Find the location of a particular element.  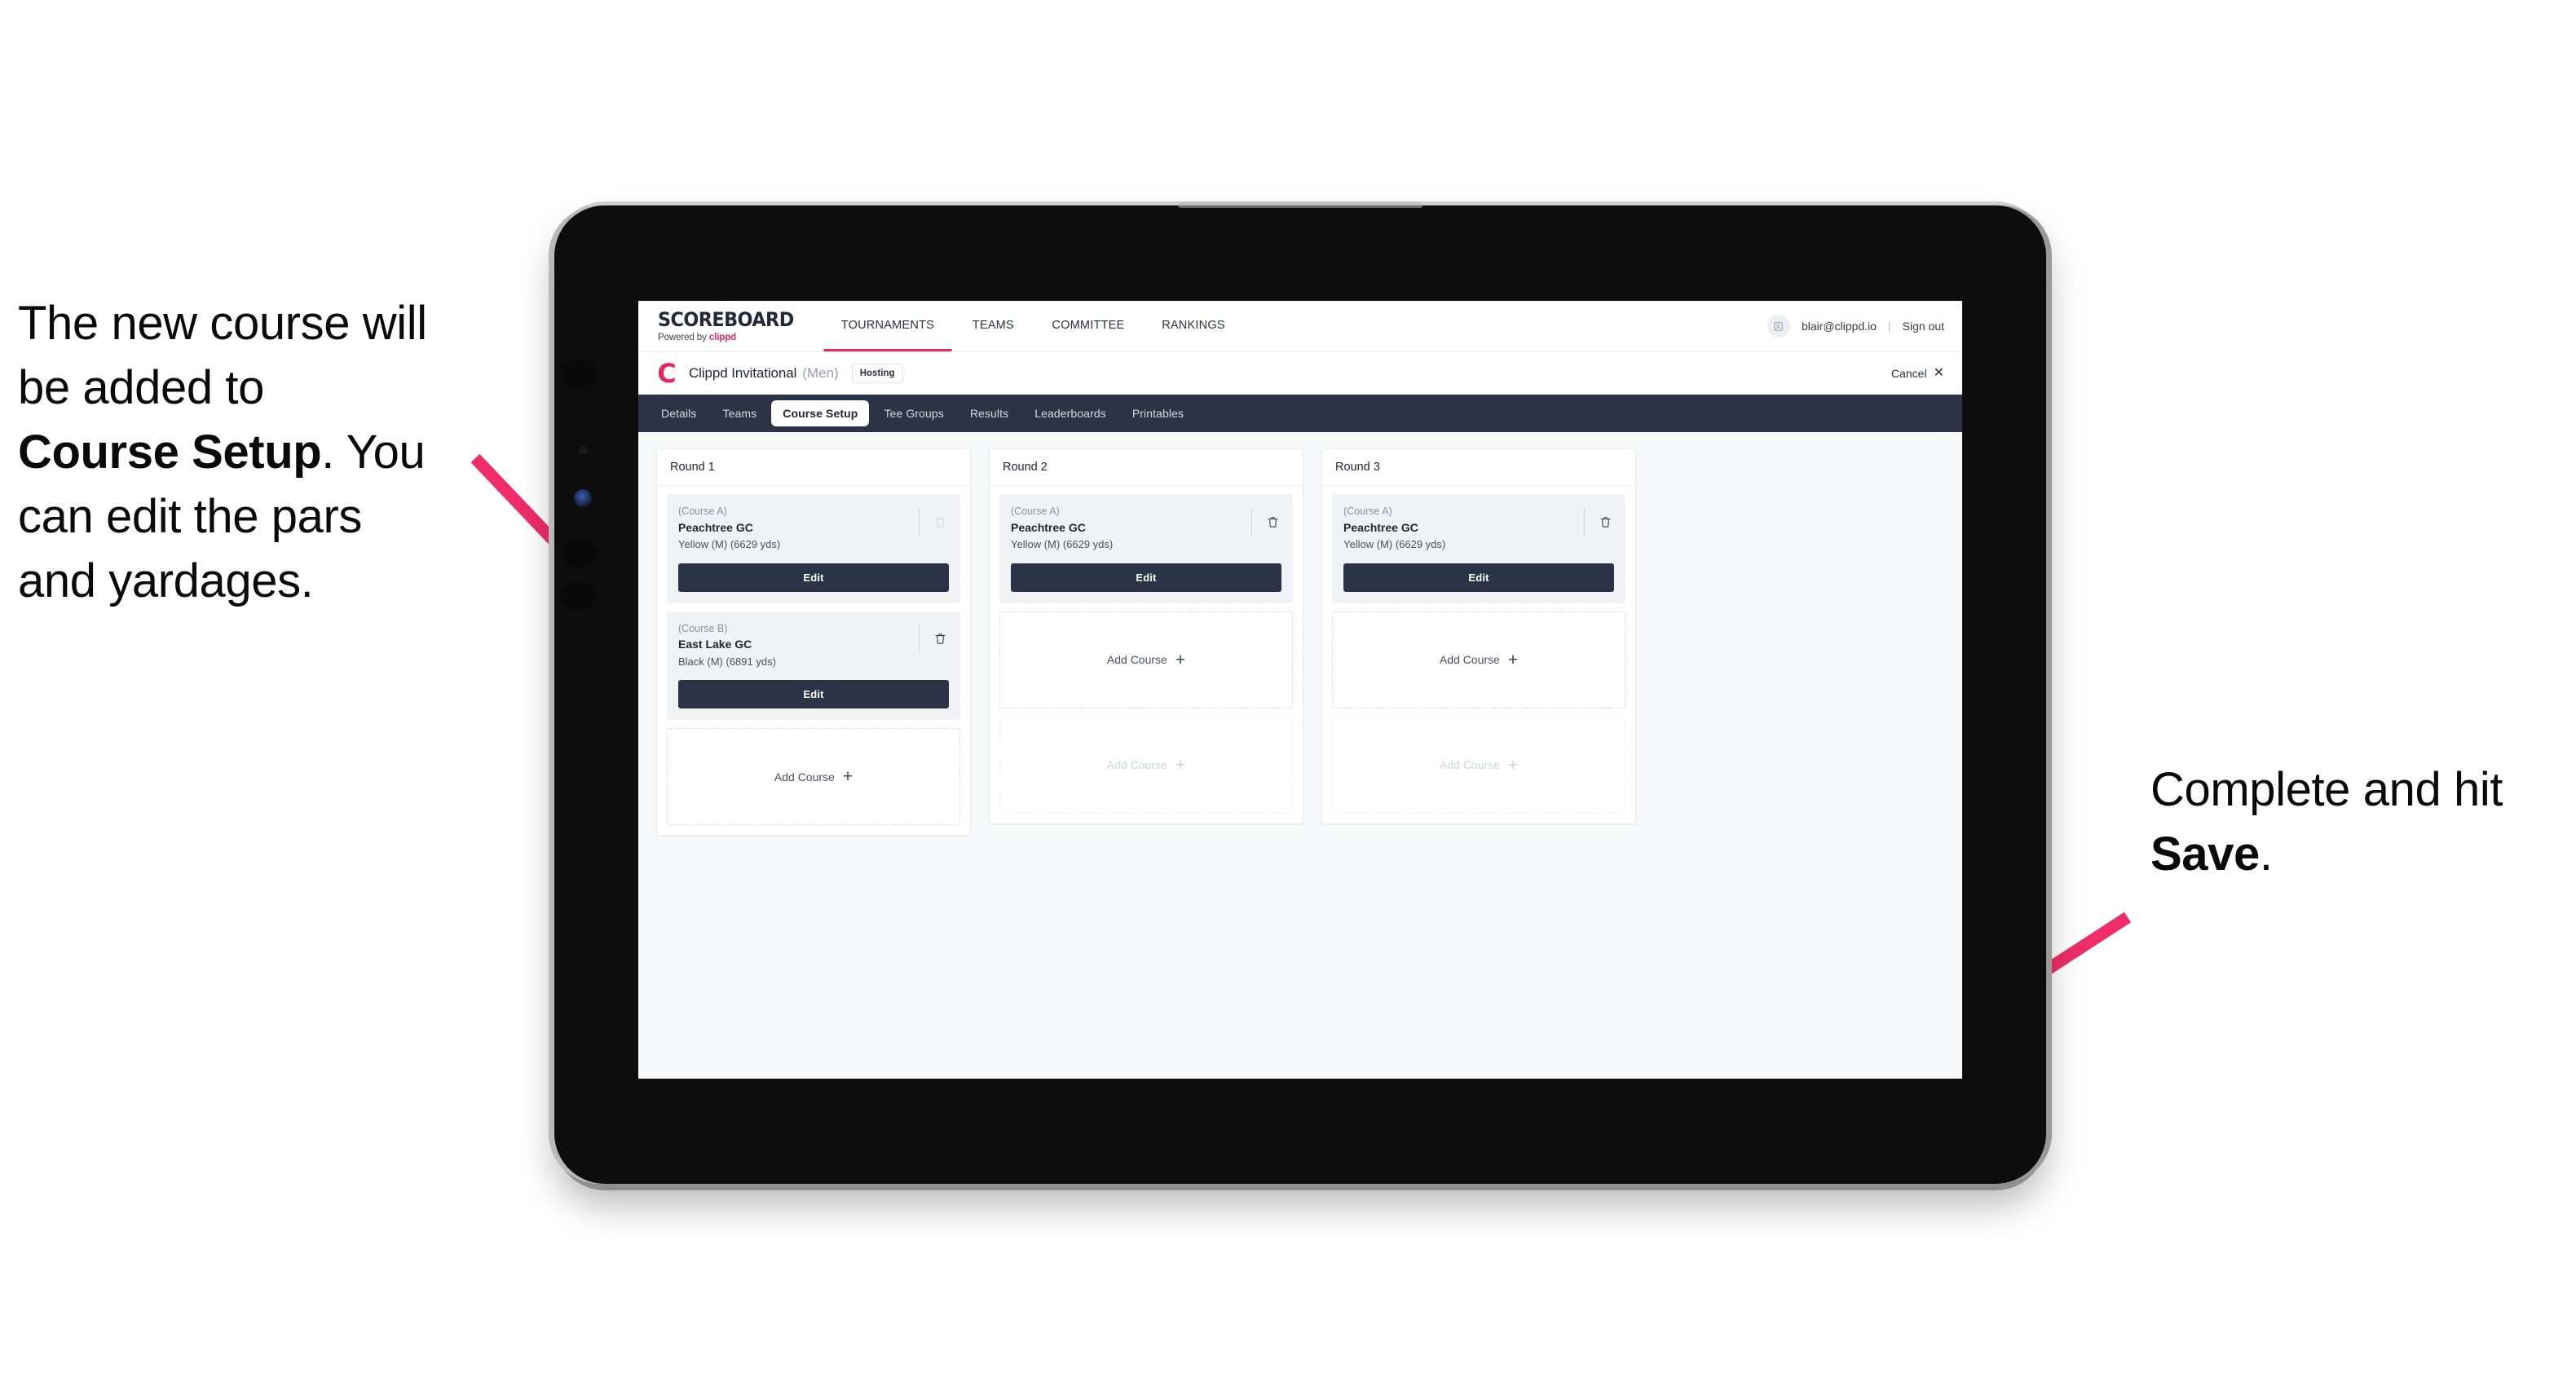

tournament-name: Clippd Invitational is located at coordinates (743, 373).